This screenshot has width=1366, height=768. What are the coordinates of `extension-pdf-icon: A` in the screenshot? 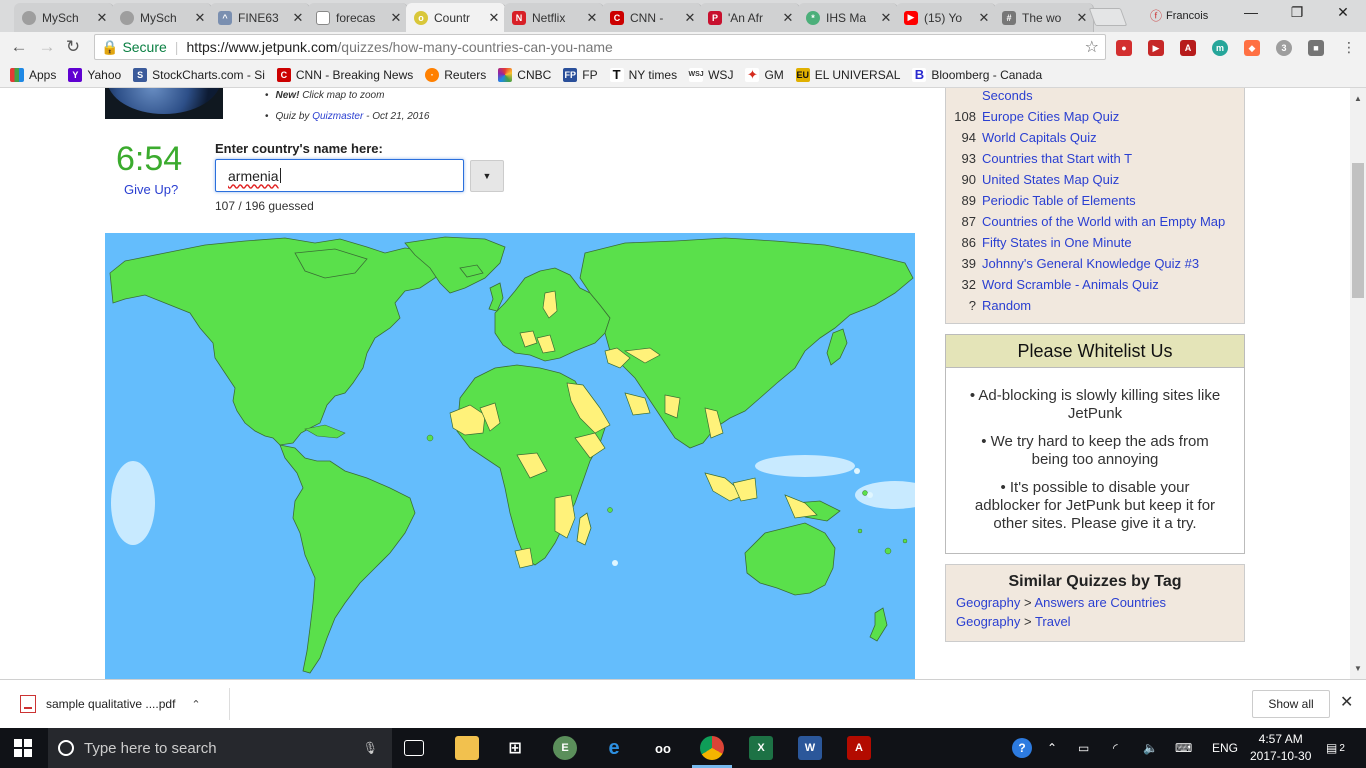 It's located at (1188, 48).